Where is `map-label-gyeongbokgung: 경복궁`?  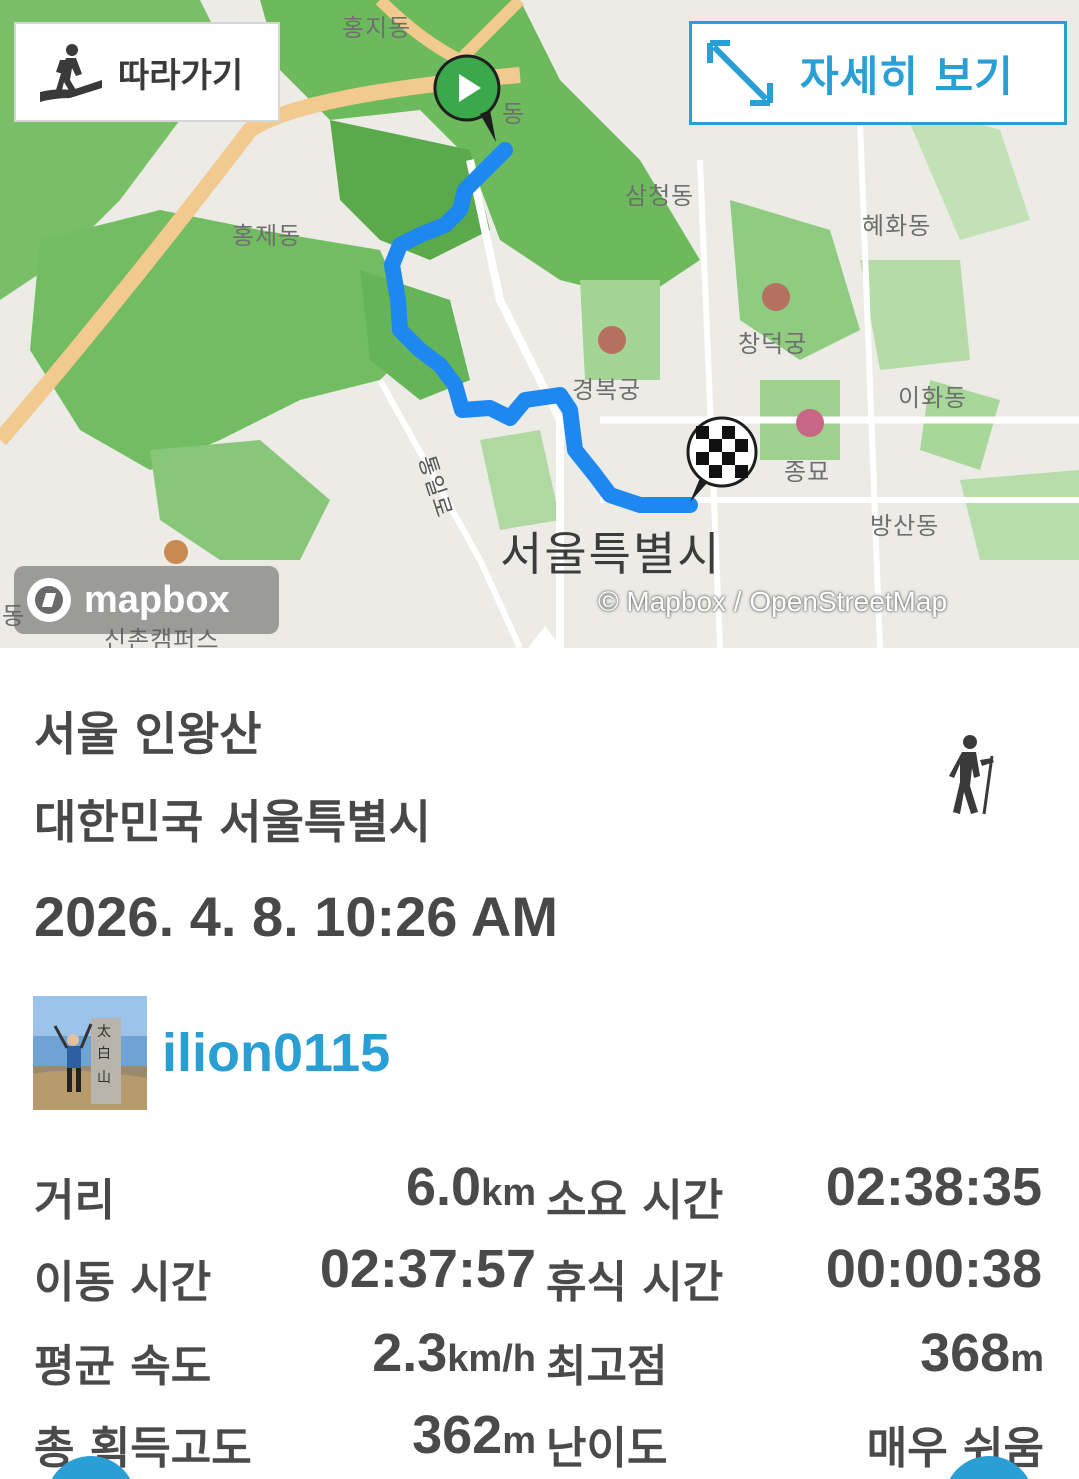
map-label-gyeongbokgung: 경복궁 is located at coordinates (607, 390).